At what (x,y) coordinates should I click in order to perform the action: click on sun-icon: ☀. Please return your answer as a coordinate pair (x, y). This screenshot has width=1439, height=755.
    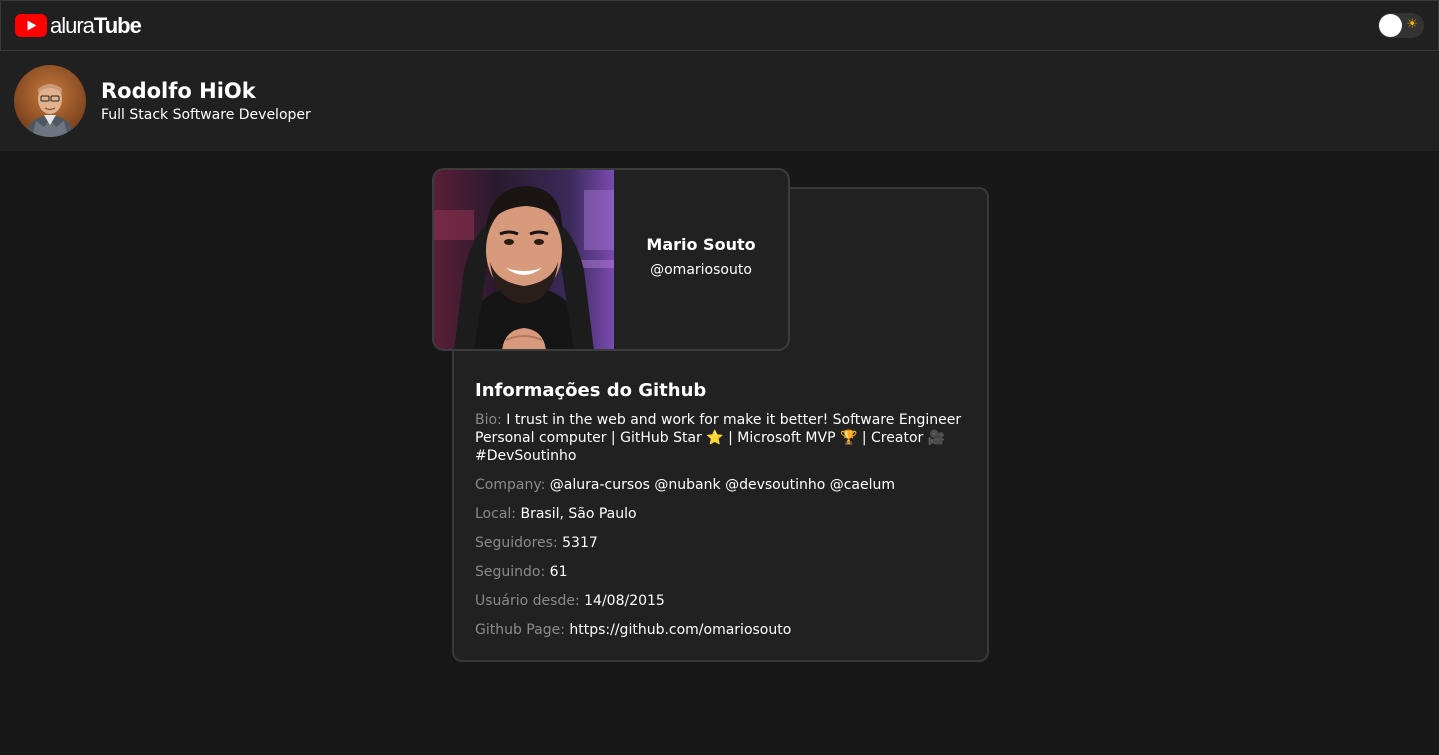
    Looking at the image, I should click on (1412, 24).